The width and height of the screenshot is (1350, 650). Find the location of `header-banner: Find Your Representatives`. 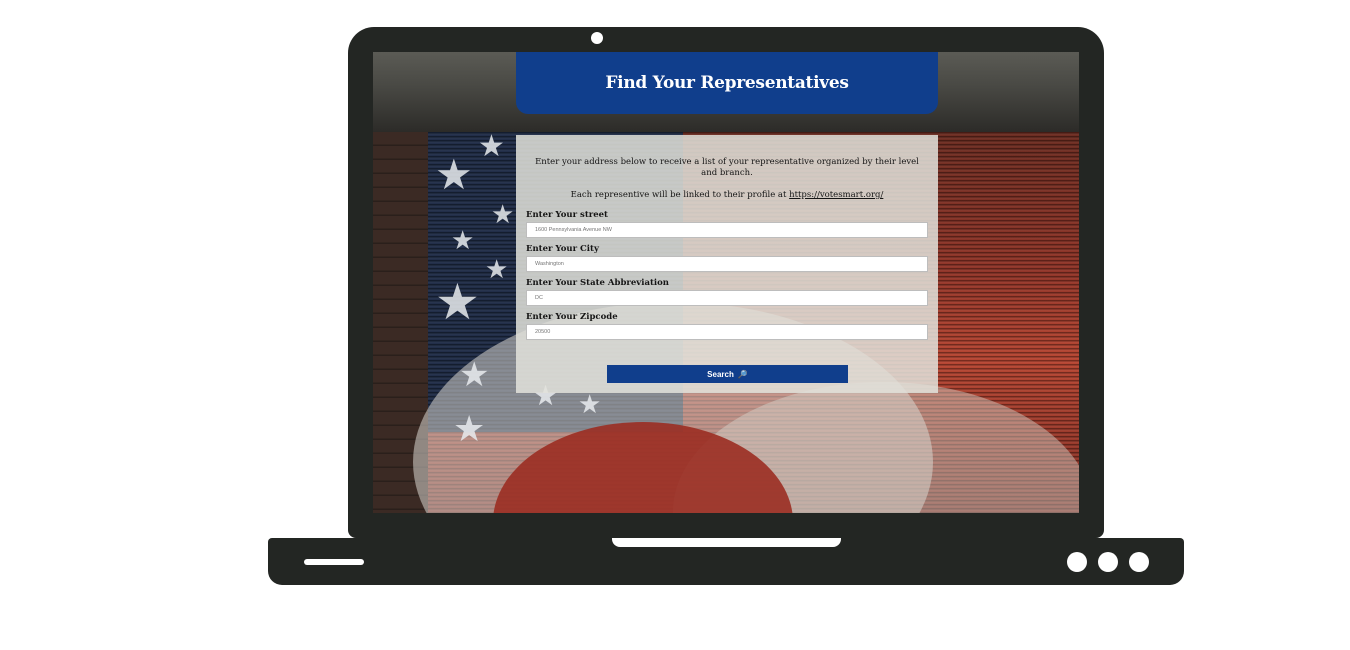

header-banner: Find Your Representatives is located at coordinates (727, 83).